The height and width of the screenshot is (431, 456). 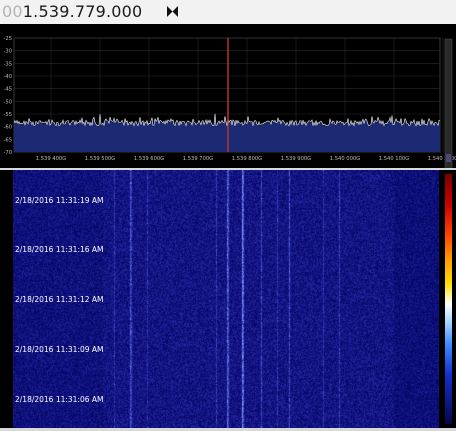 I want to click on y-tick-label: -70, so click(x=8, y=153).